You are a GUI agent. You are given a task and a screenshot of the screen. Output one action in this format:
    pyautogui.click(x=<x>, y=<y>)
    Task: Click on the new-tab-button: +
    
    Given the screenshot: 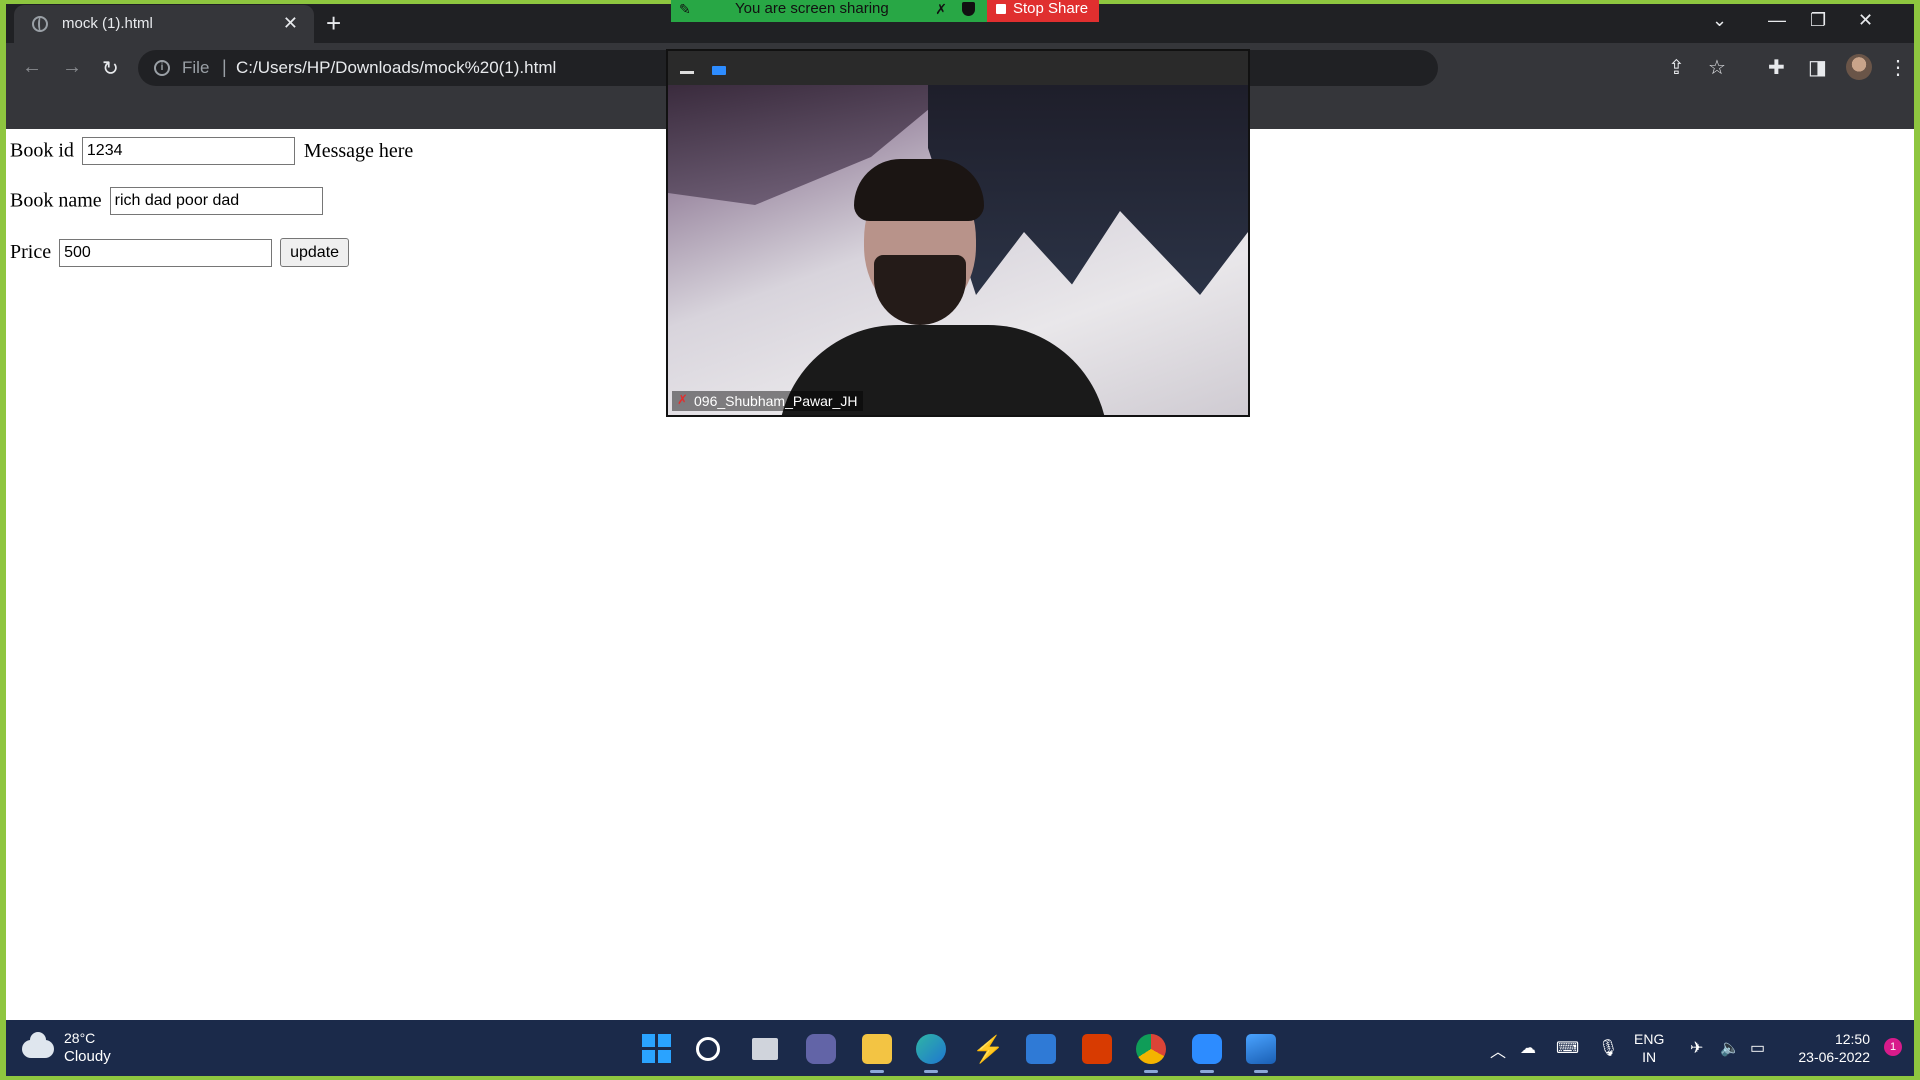 What is the action you would take?
    pyautogui.click(x=333, y=23)
    